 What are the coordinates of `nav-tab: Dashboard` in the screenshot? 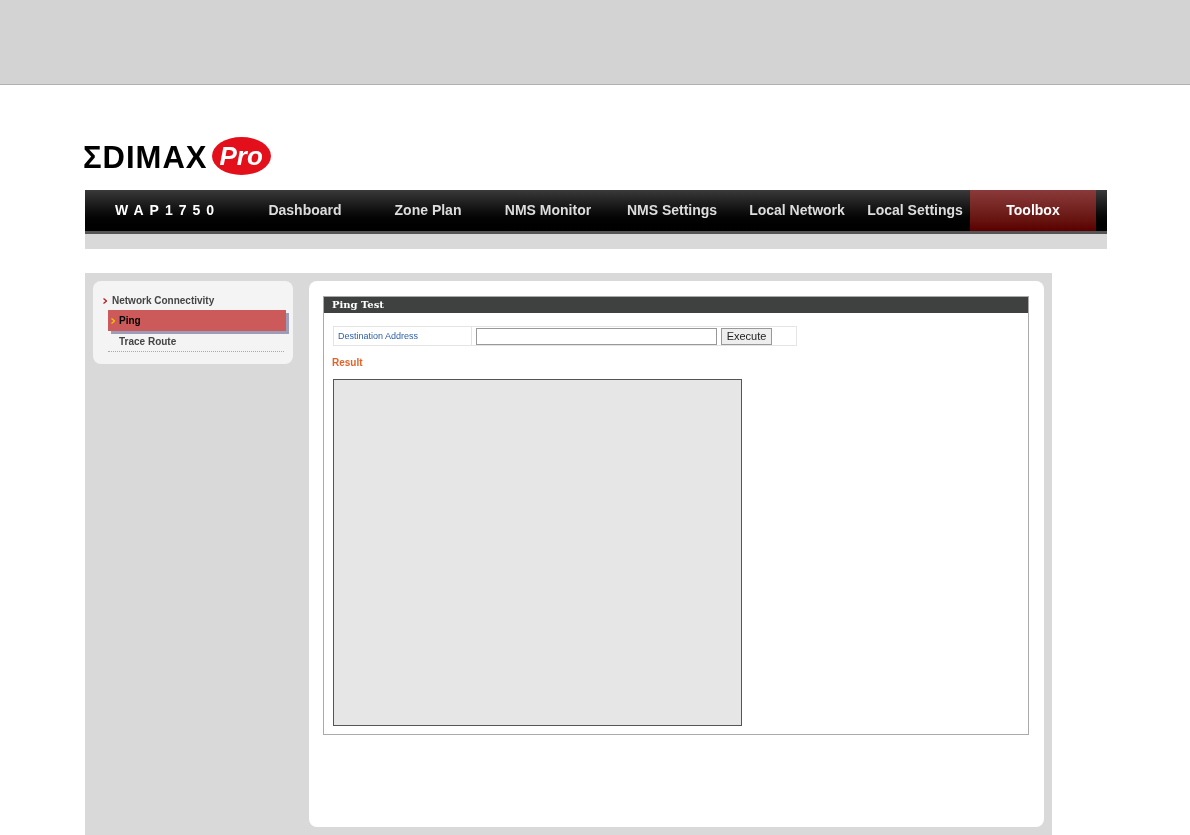 It's located at (305, 210).